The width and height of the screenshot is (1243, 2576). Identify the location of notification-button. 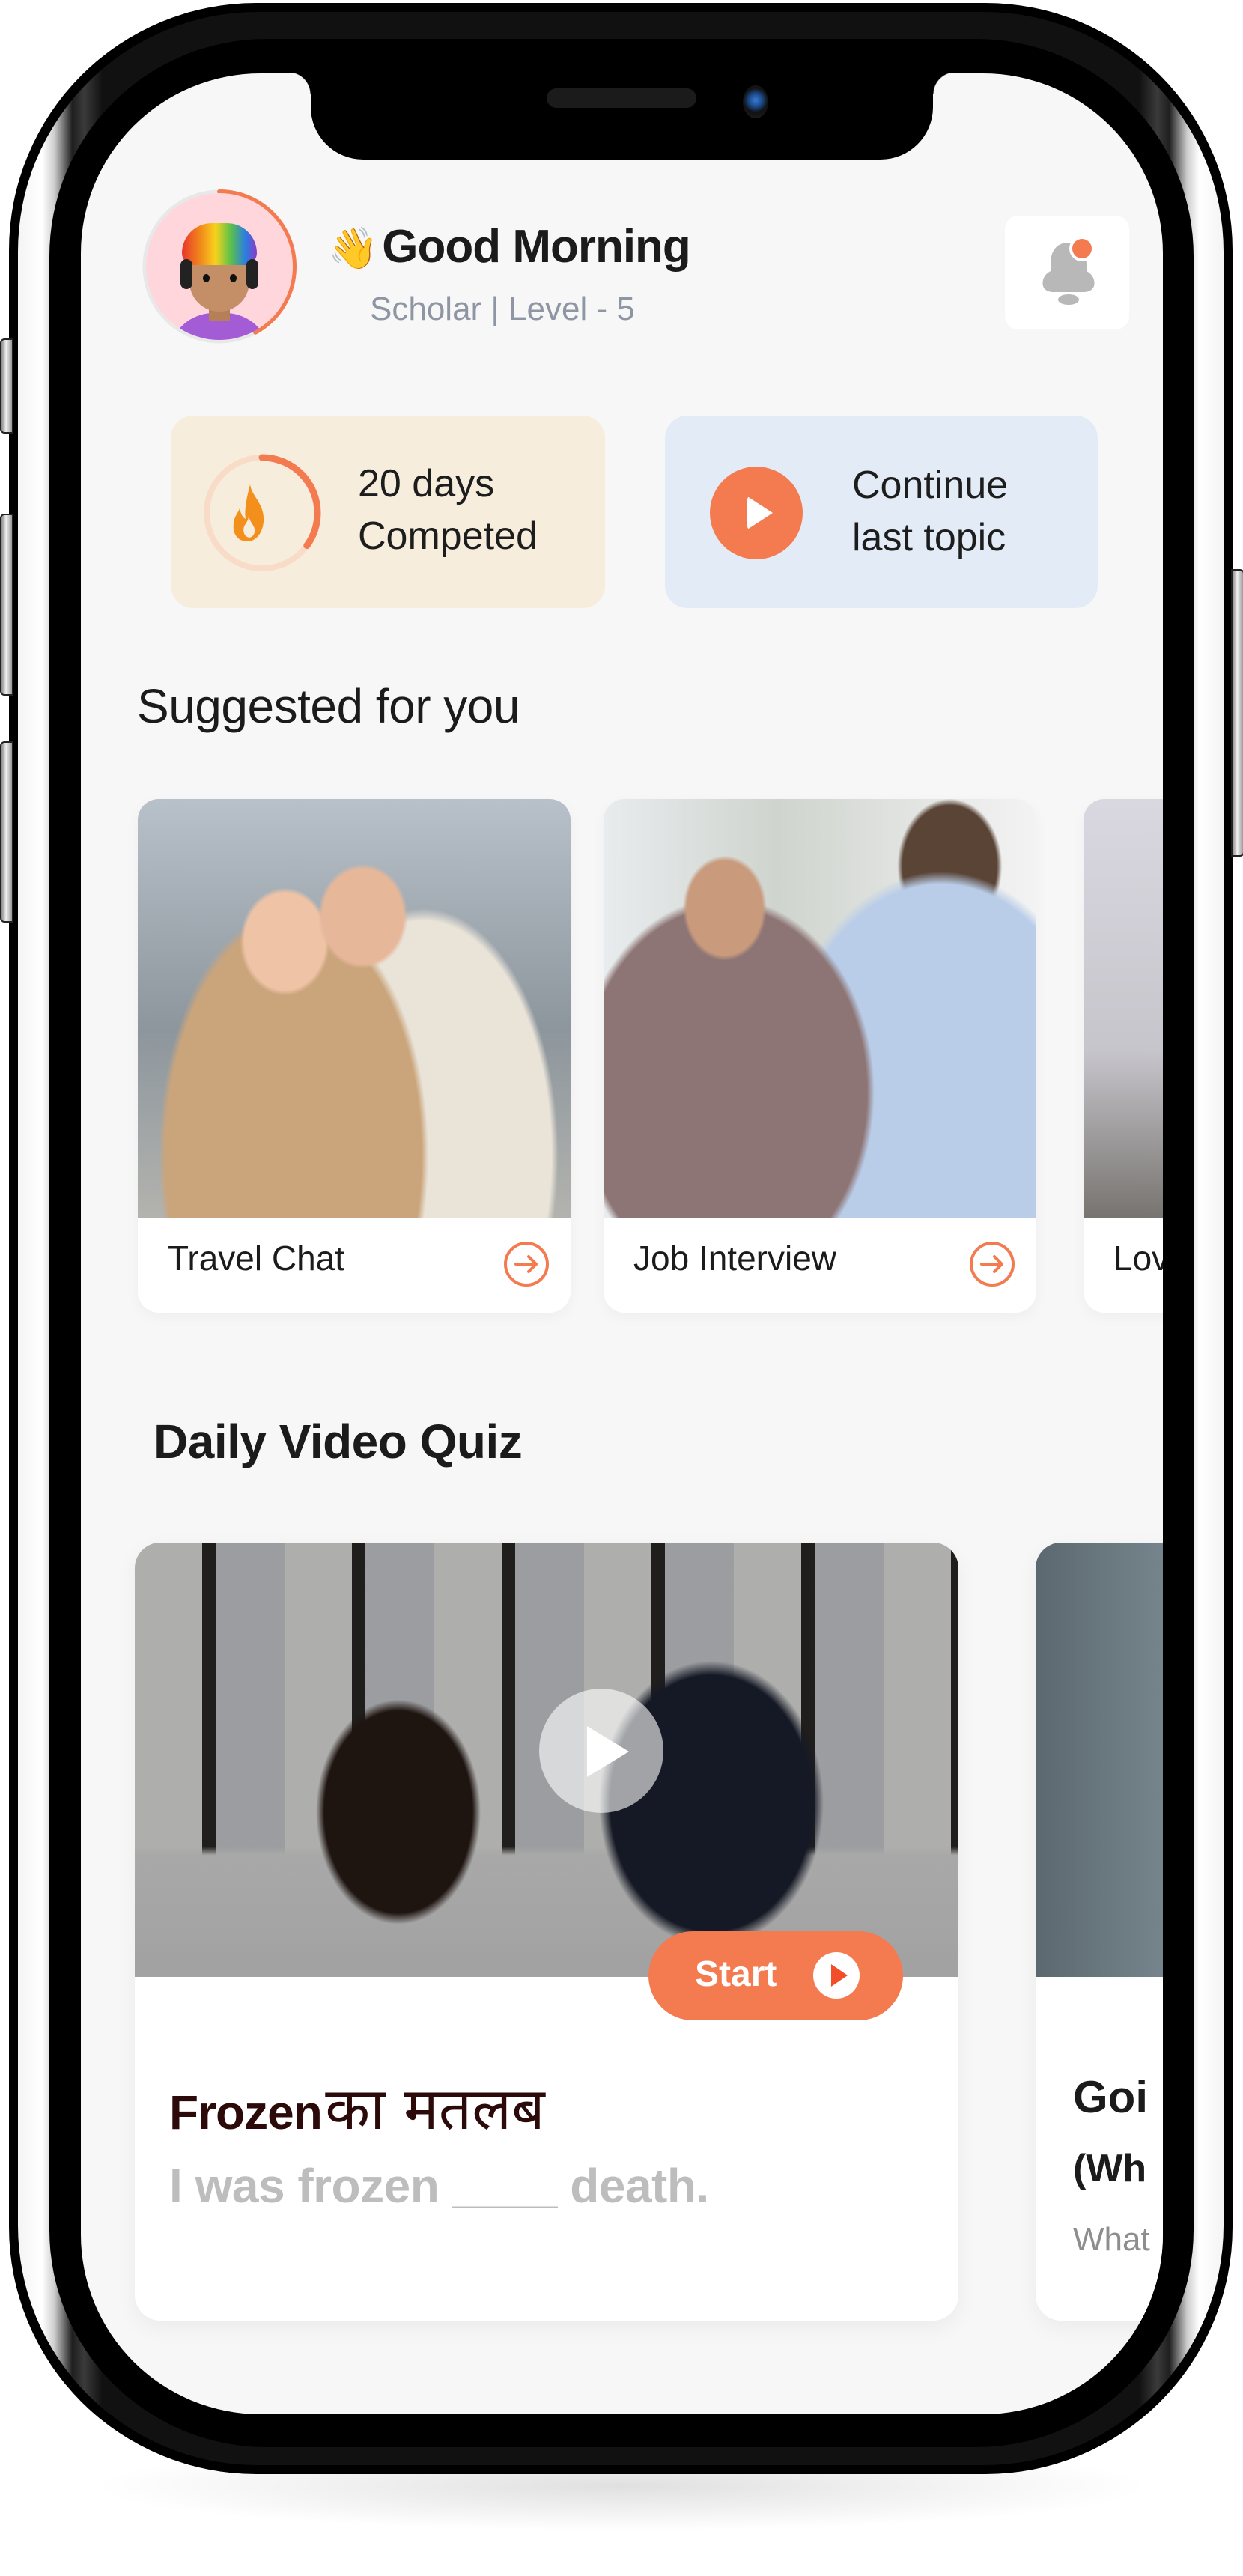
(1067, 272).